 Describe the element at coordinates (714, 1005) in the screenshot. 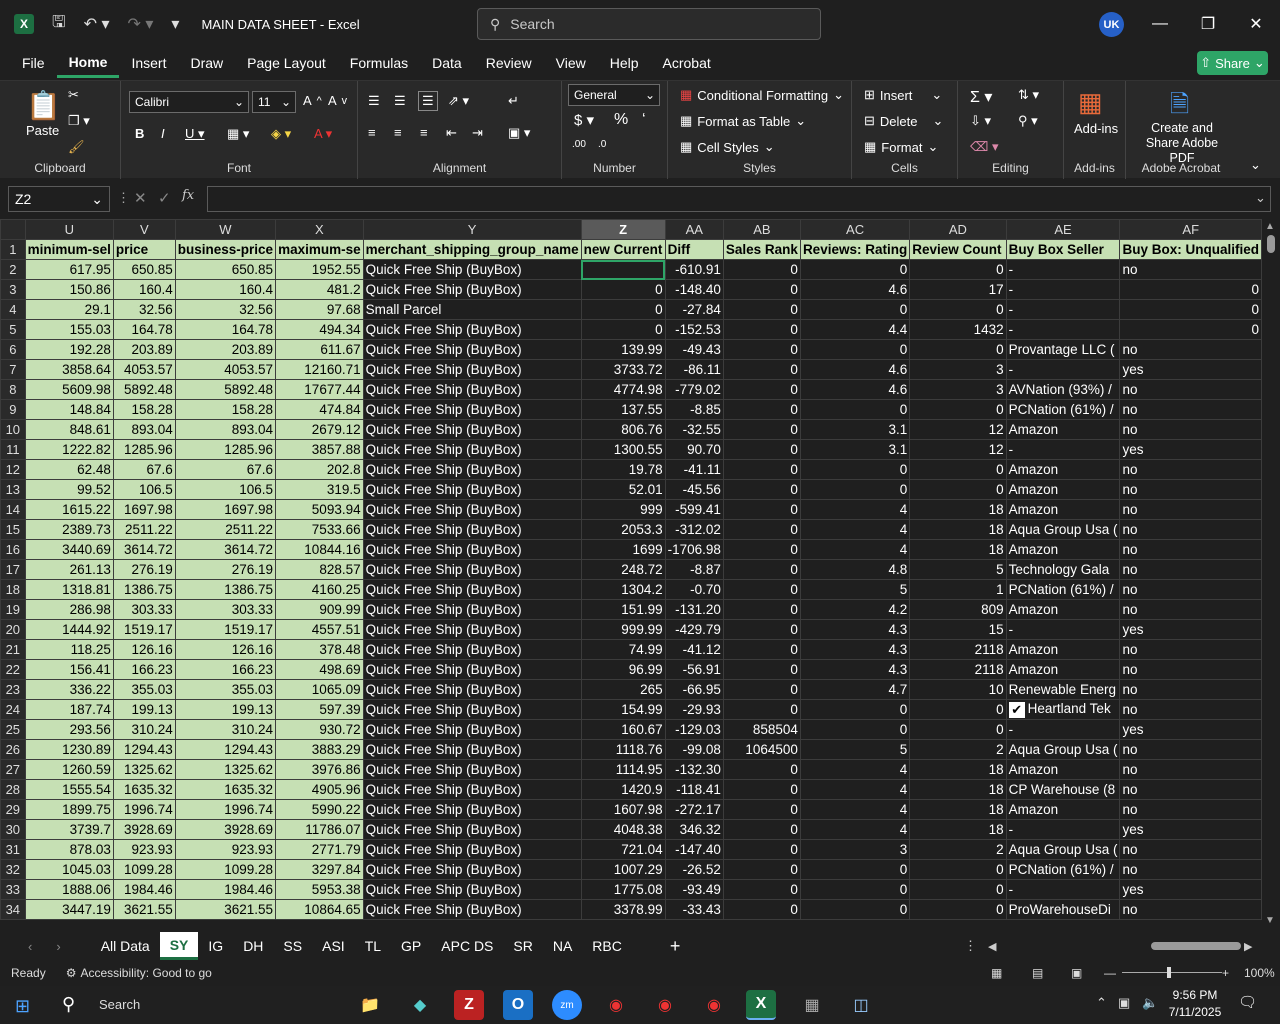

I see `chrome-icon: ◉` at that location.